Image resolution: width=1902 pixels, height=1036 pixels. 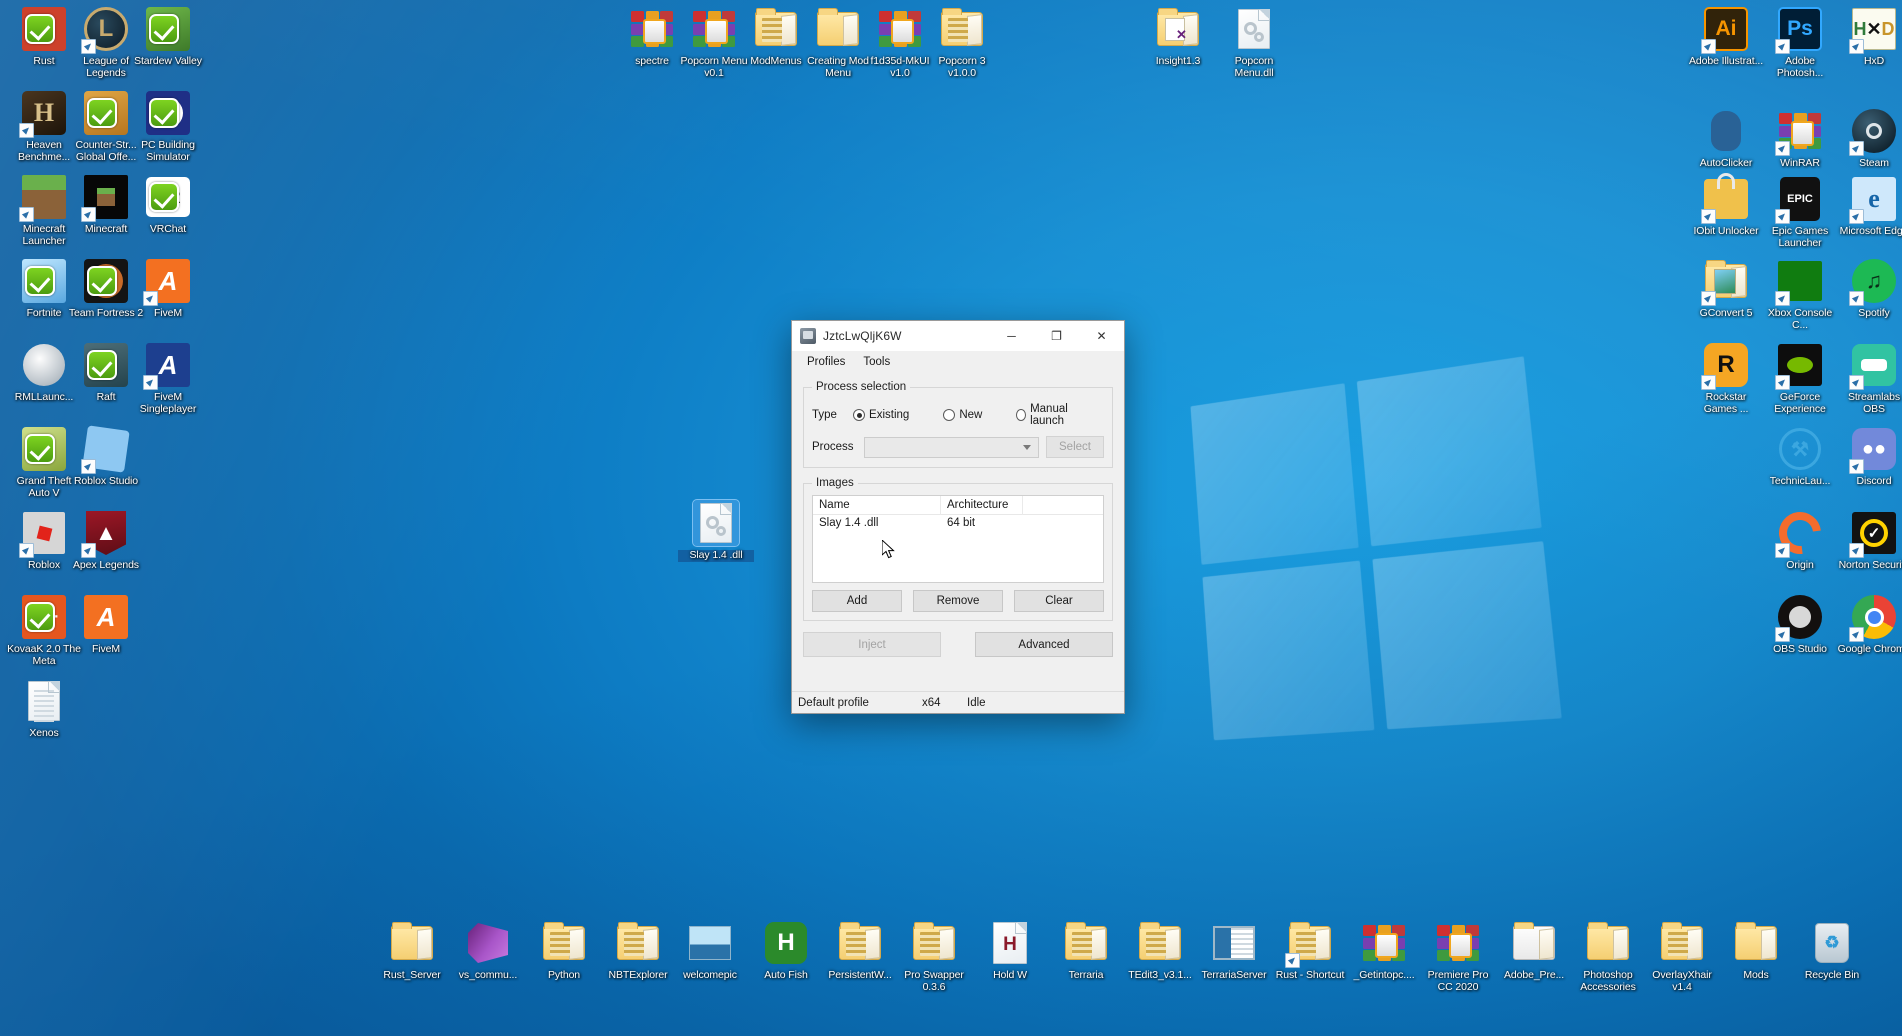 What do you see at coordinates (638, 951) in the screenshot?
I see `nbtexplorer-folder-icon: NBTExplorer` at bounding box center [638, 951].